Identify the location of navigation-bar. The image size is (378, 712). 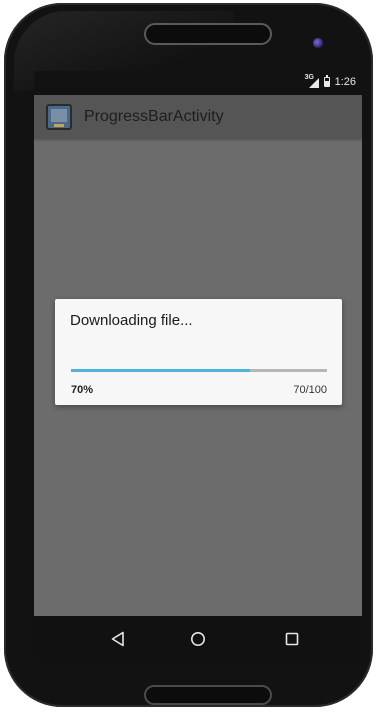
(198, 639).